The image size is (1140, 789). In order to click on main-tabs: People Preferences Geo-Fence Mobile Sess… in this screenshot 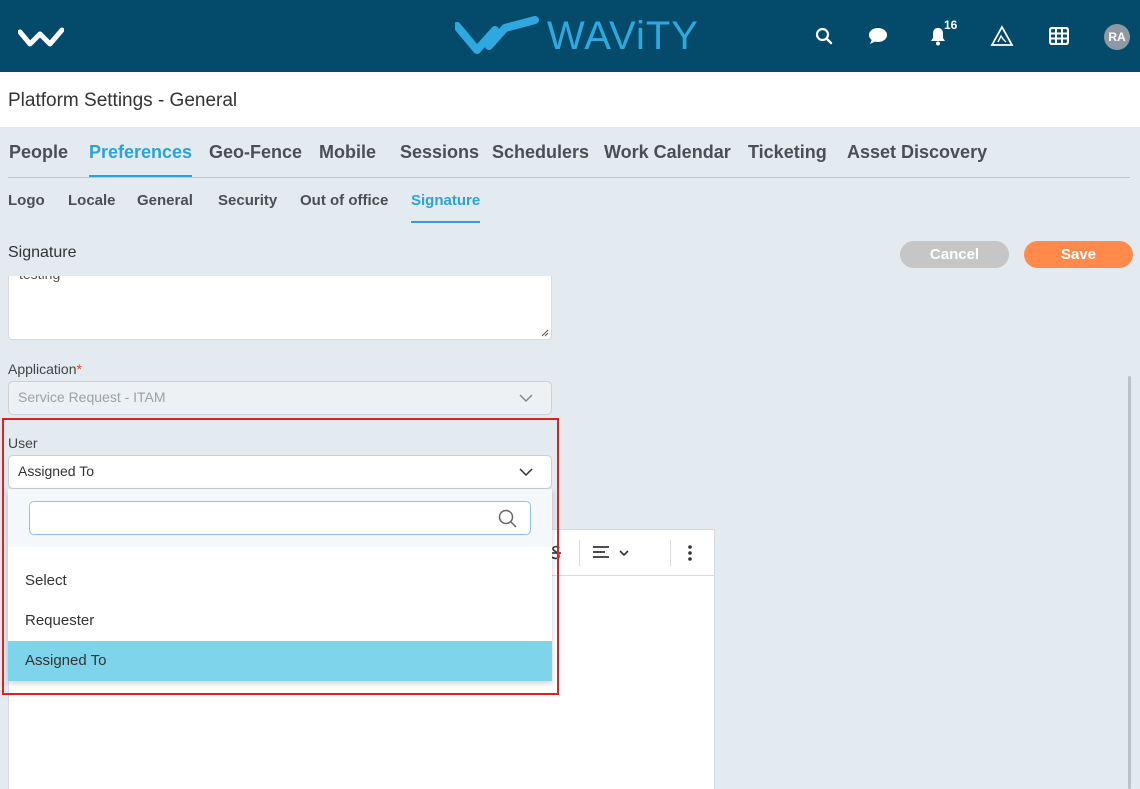, I will do `click(570, 153)`.